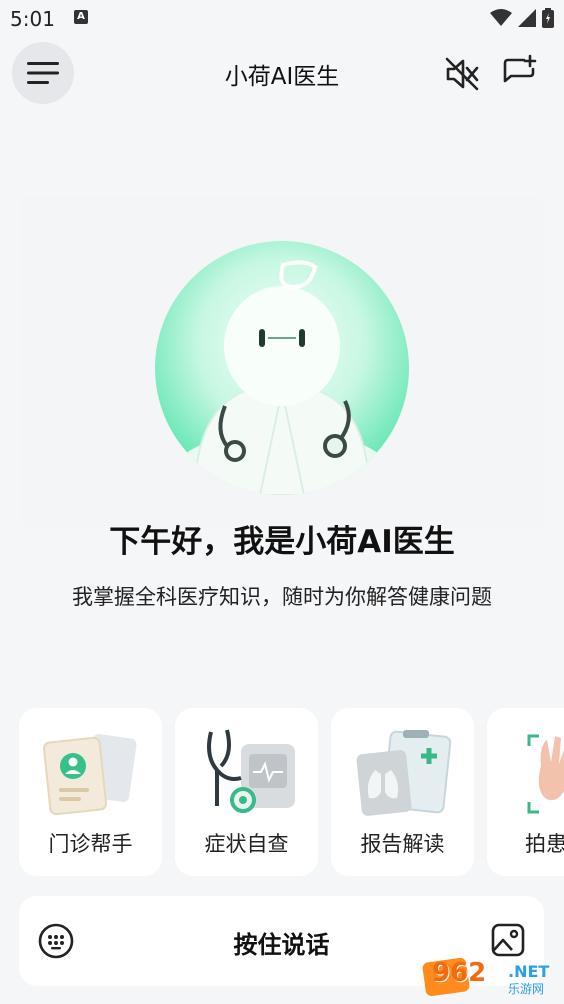 The height and width of the screenshot is (1004, 564). I want to click on watermark-net: .NET, so click(529, 971).